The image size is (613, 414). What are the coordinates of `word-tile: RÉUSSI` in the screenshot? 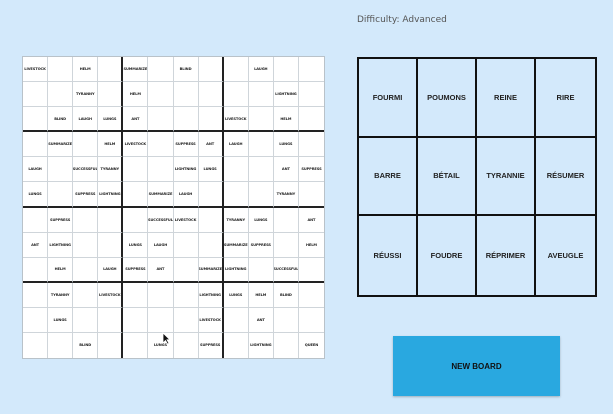 It's located at (388, 255).